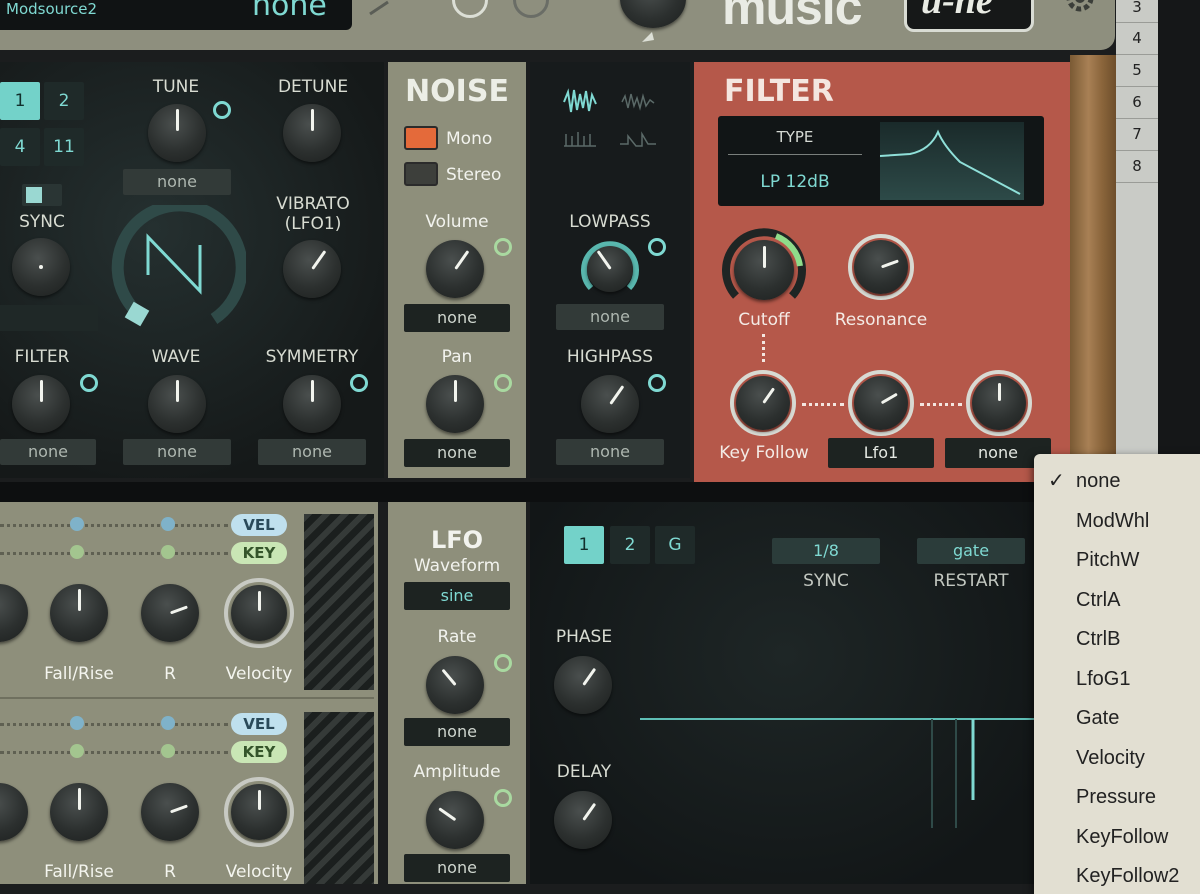 This screenshot has height=894, width=1200. I want to click on sync-toggle, so click(42, 195).